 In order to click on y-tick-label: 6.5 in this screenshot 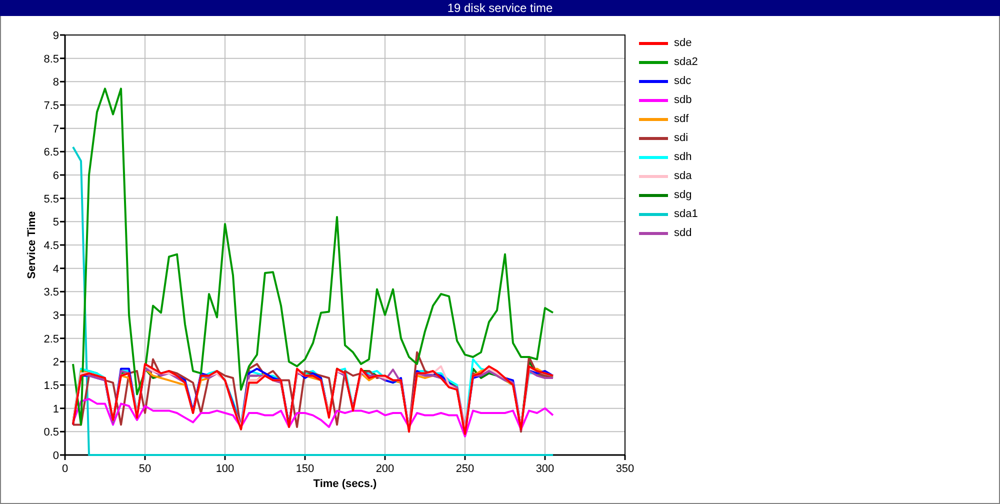, I will do `click(51, 152)`.